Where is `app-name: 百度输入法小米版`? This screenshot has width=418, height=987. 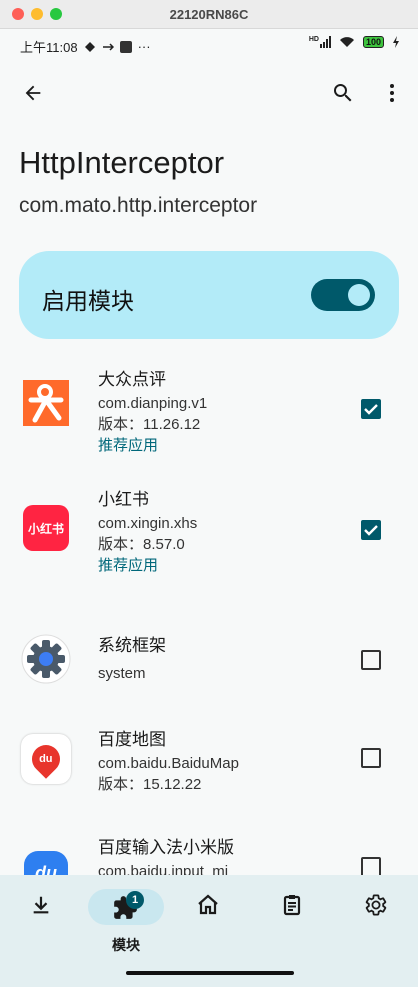 app-name: 百度输入法小米版 is located at coordinates (166, 847).